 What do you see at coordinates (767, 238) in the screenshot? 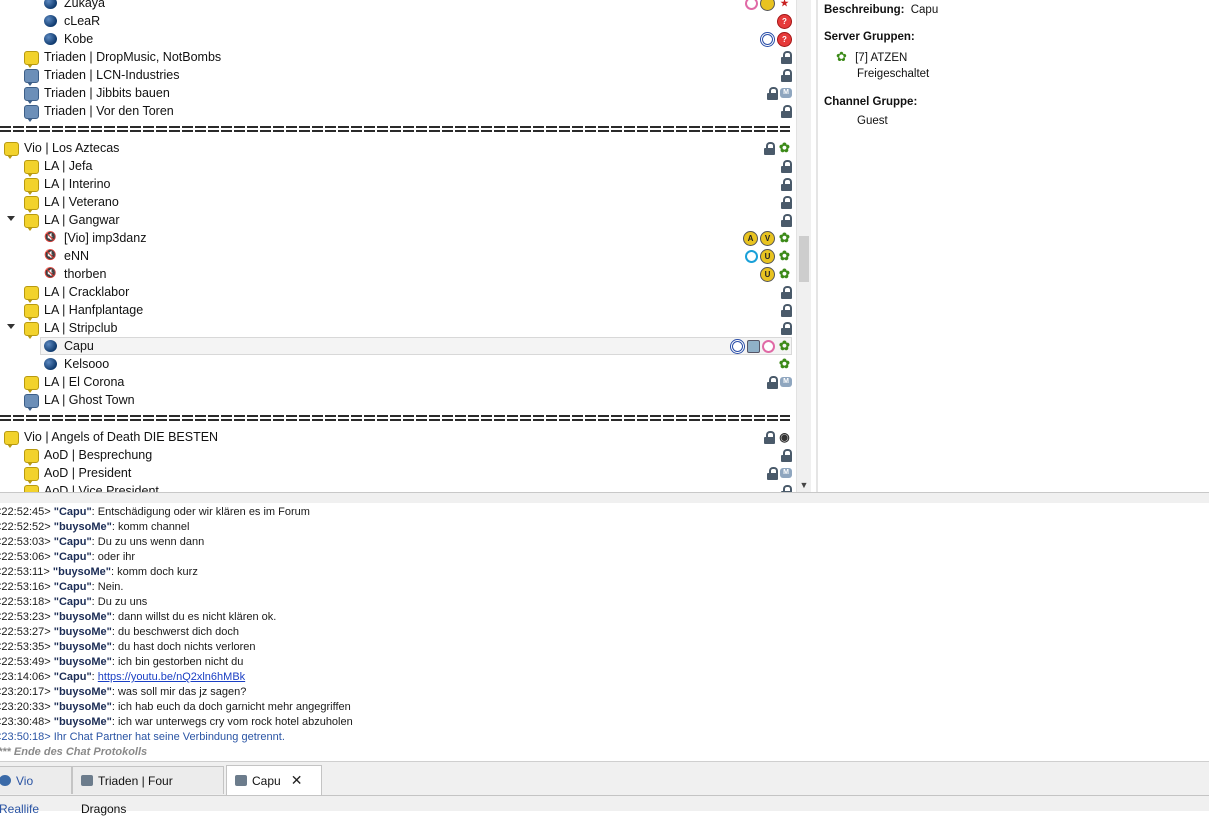
I see `row-status-icons: A V ✿` at bounding box center [767, 238].